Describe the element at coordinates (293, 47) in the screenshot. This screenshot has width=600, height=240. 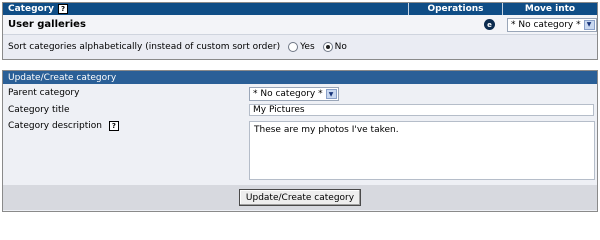
I see `sort-yes-radio` at that location.